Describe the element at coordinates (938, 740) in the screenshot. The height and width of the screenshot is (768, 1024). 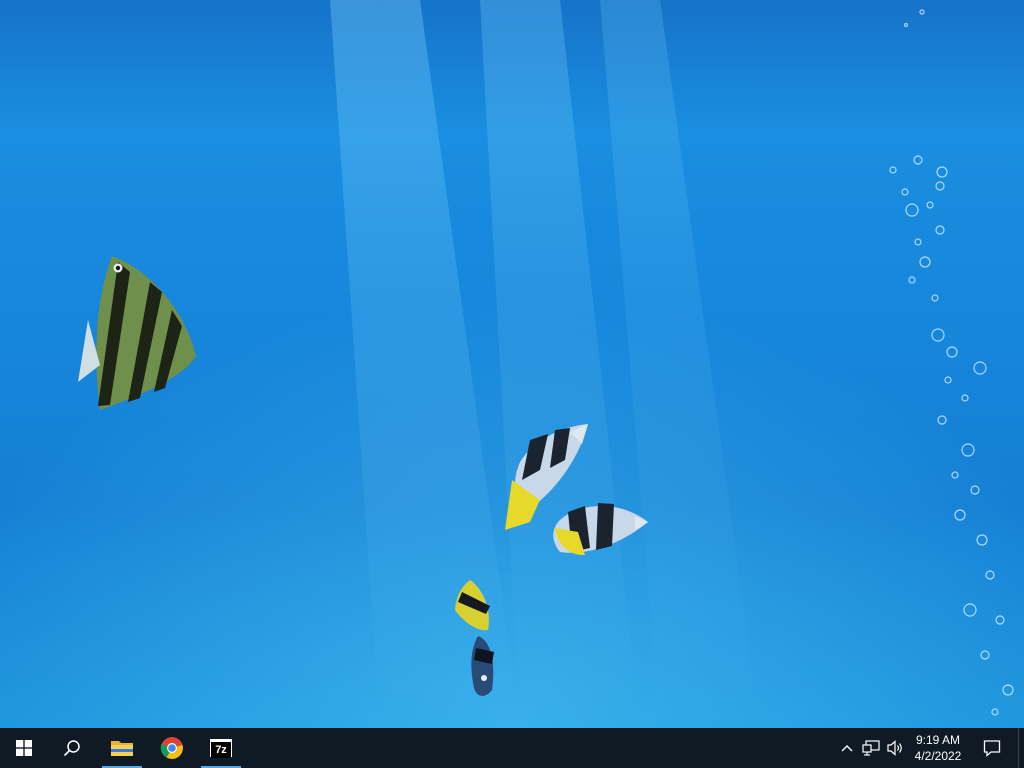
I see `clock-time: 9:19 AM` at that location.